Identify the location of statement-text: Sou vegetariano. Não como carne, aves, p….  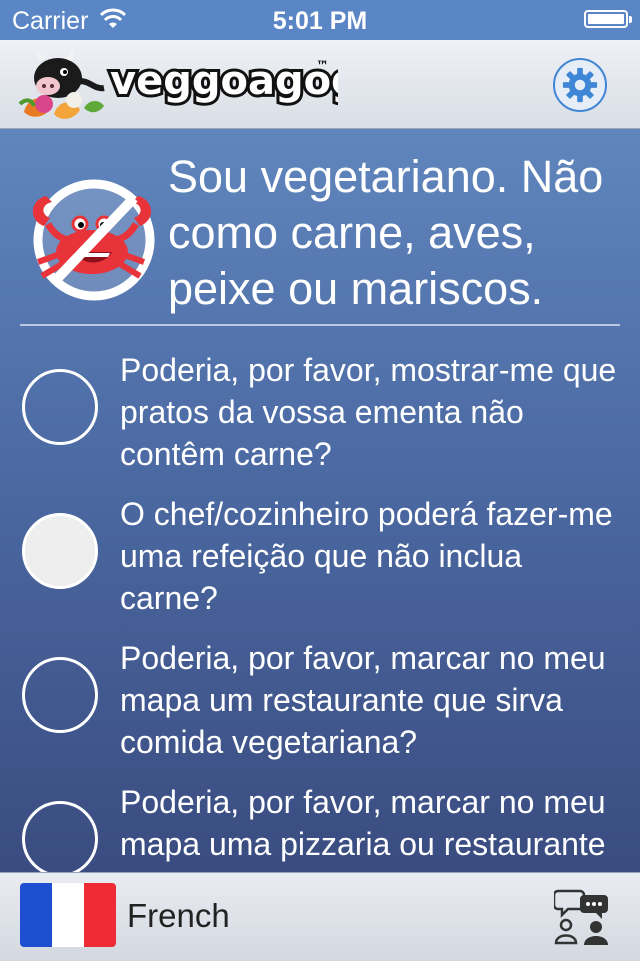
(386, 232).